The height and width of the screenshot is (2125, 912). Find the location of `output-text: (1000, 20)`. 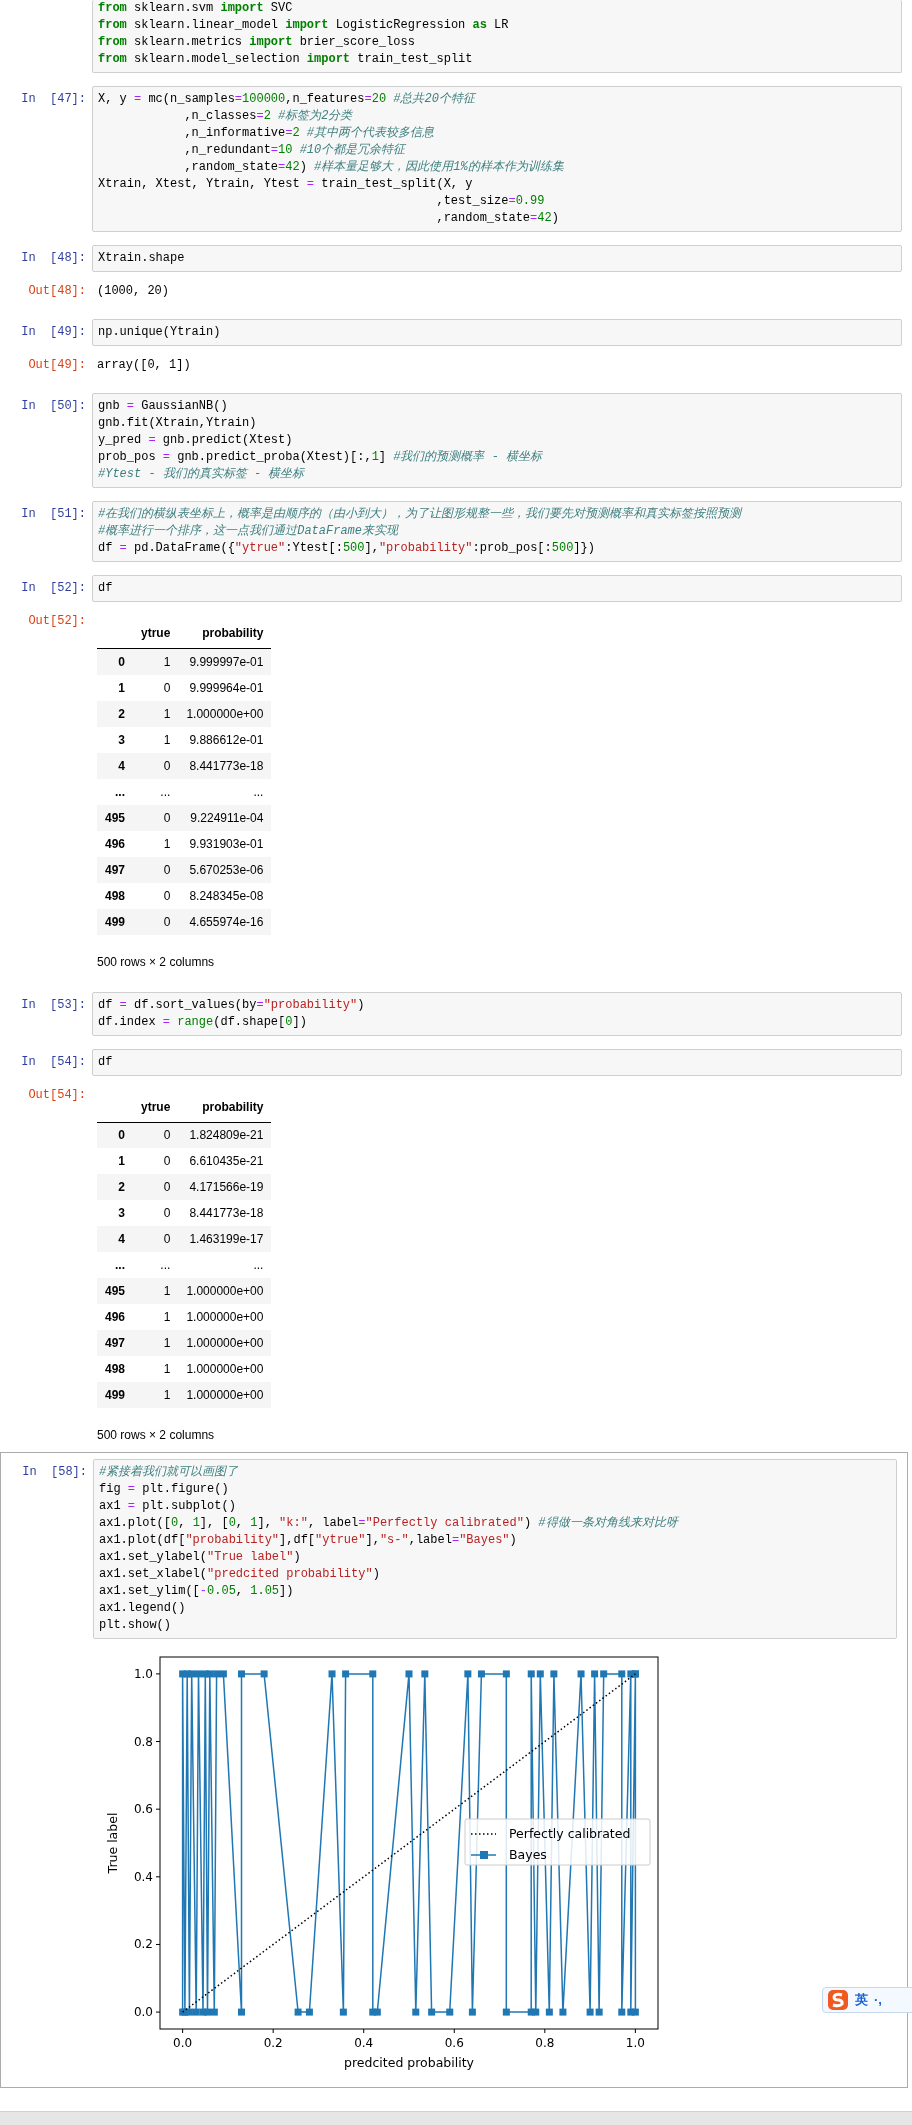

output-text: (1000, 20) is located at coordinates (133, 291).